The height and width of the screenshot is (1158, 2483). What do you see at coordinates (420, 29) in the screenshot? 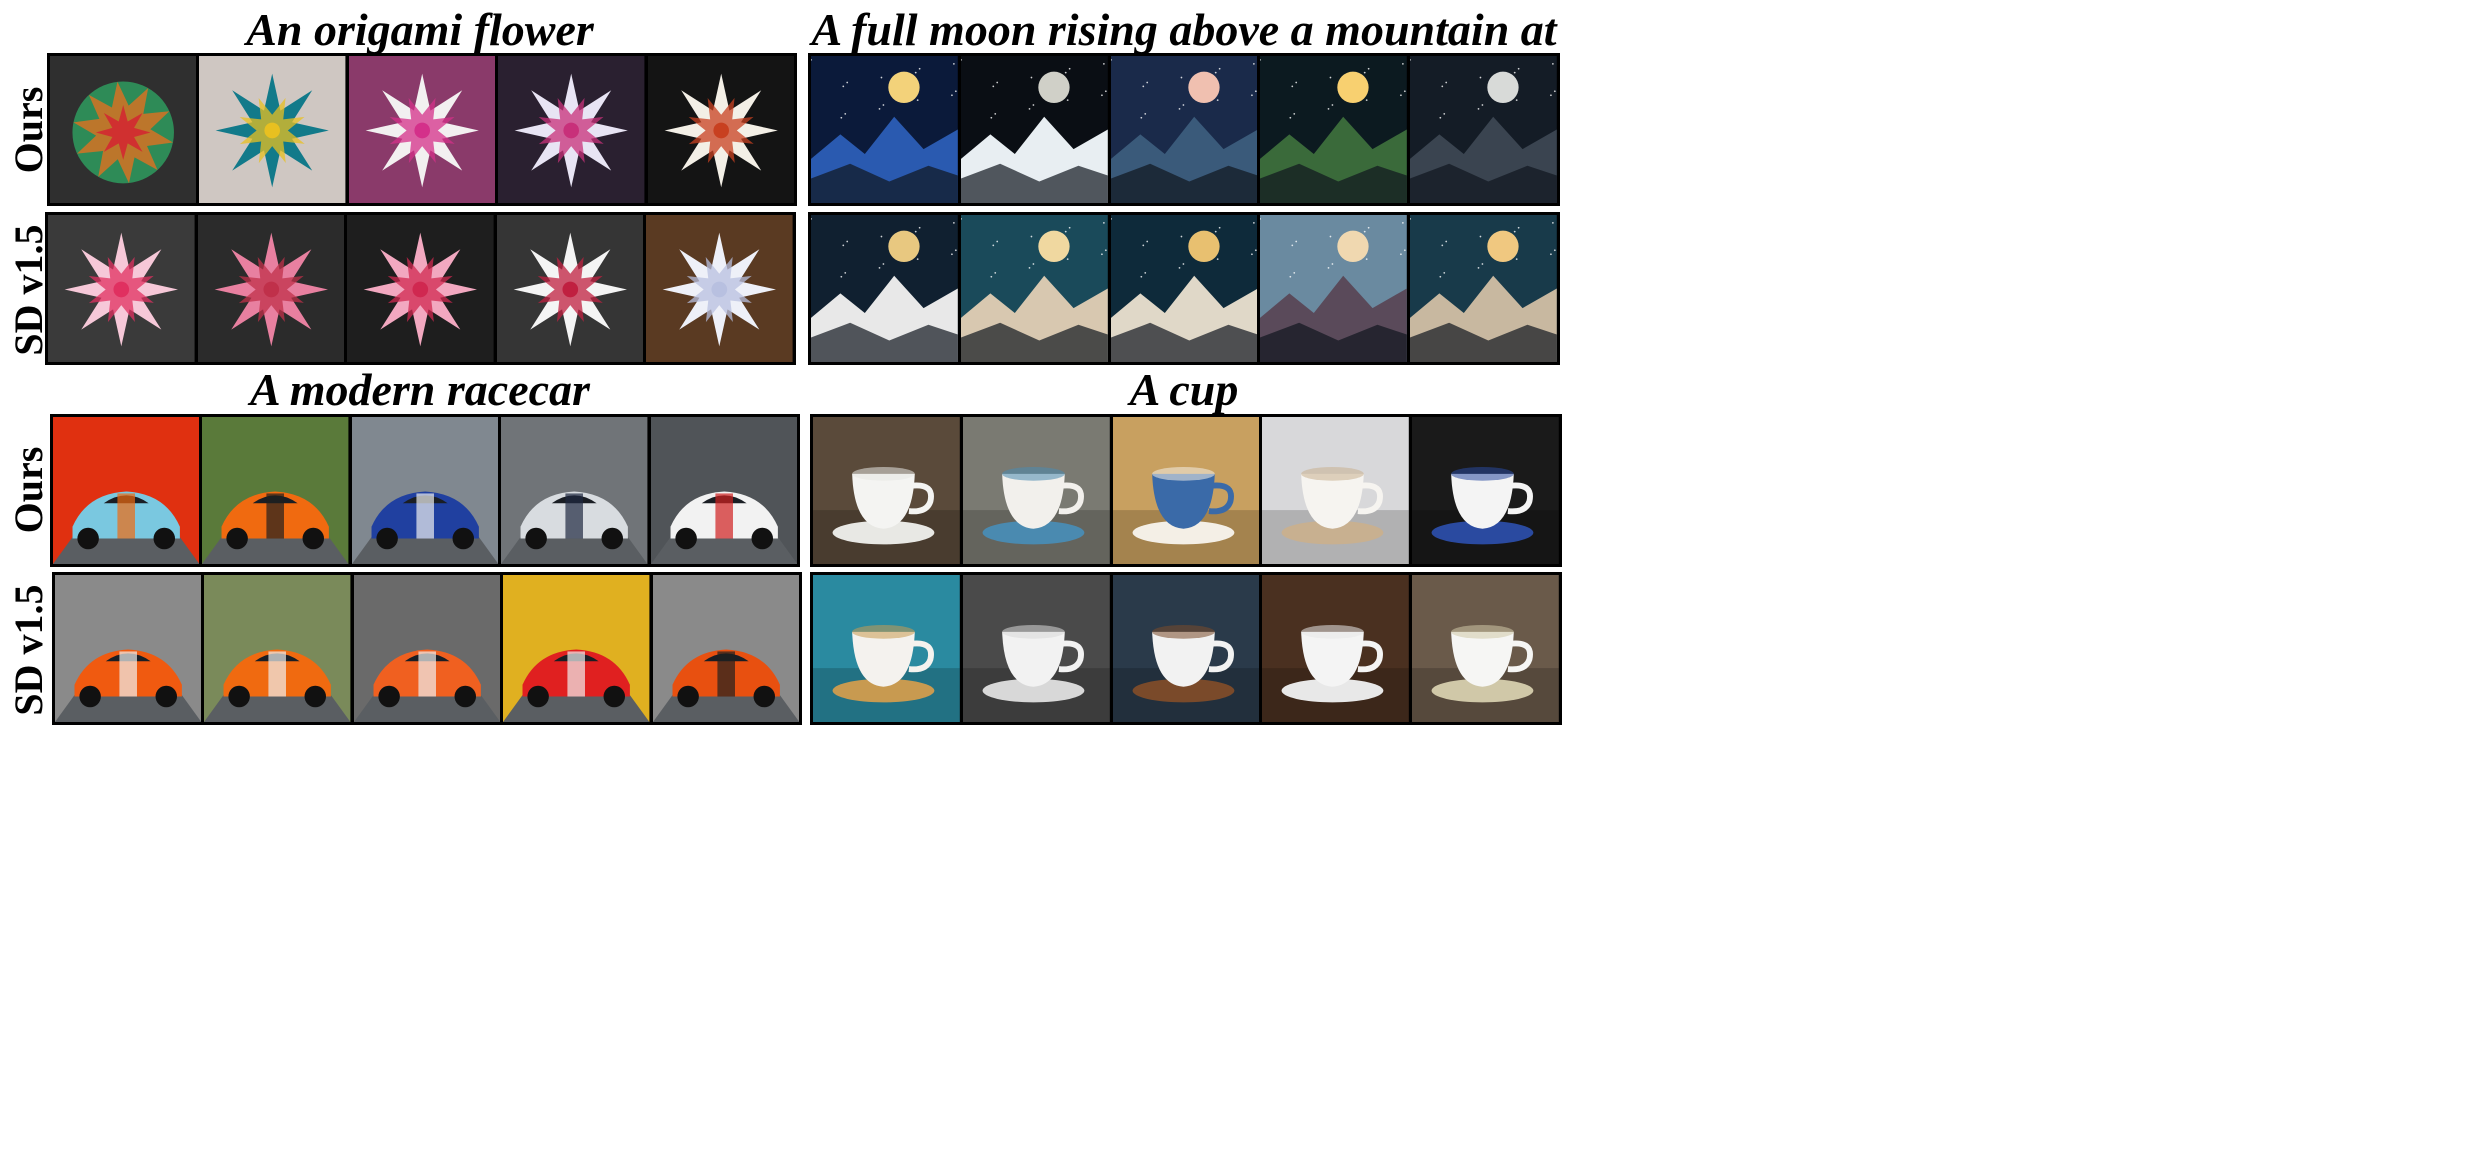
I see `panel-title-origami: An origami flower` at bounding box center [420, 29].